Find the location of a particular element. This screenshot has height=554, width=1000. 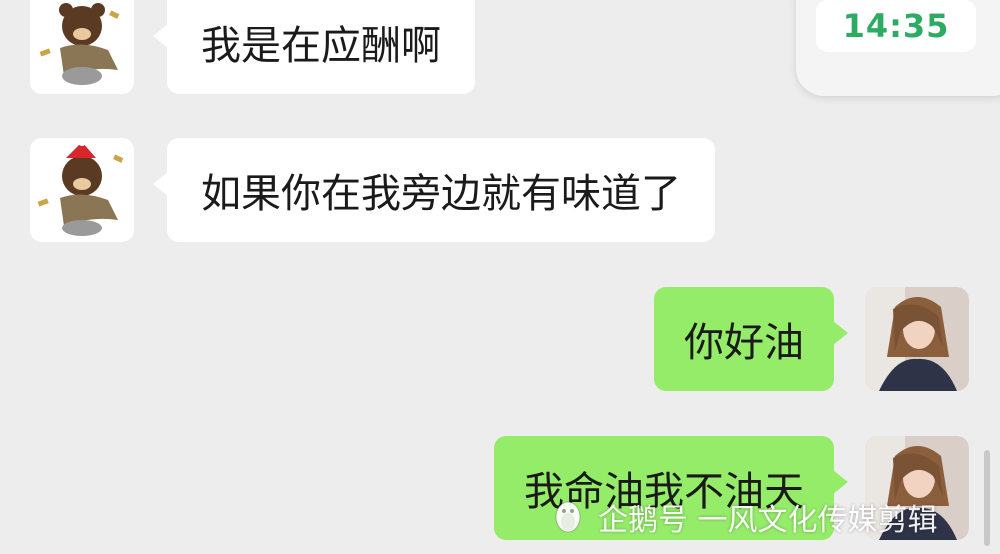

girl-avatar is located at coordinates (917, 339).